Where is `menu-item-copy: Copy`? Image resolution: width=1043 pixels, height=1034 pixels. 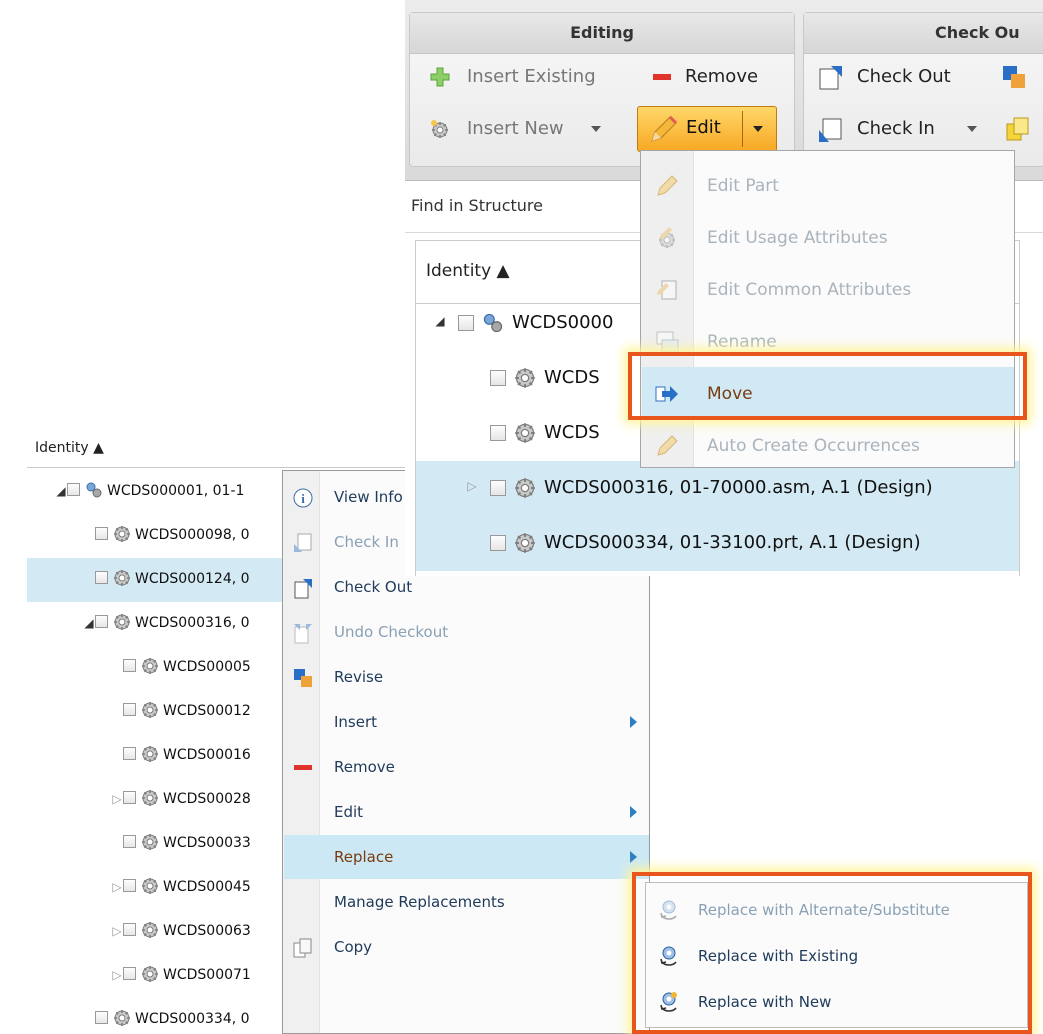
menu-item-copy: Copy is located at coordinates (466, 947).